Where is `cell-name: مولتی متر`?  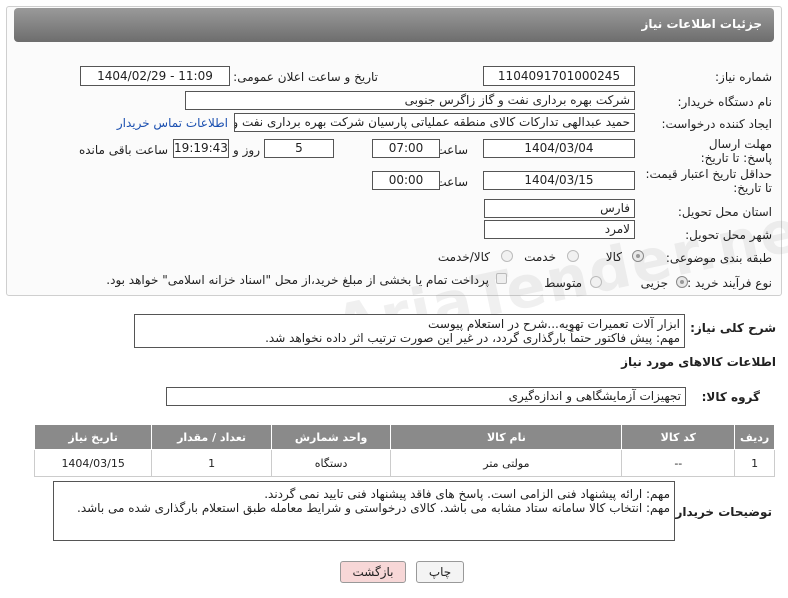 cell-name: مولتی متر is located at coordinates (506, 463).